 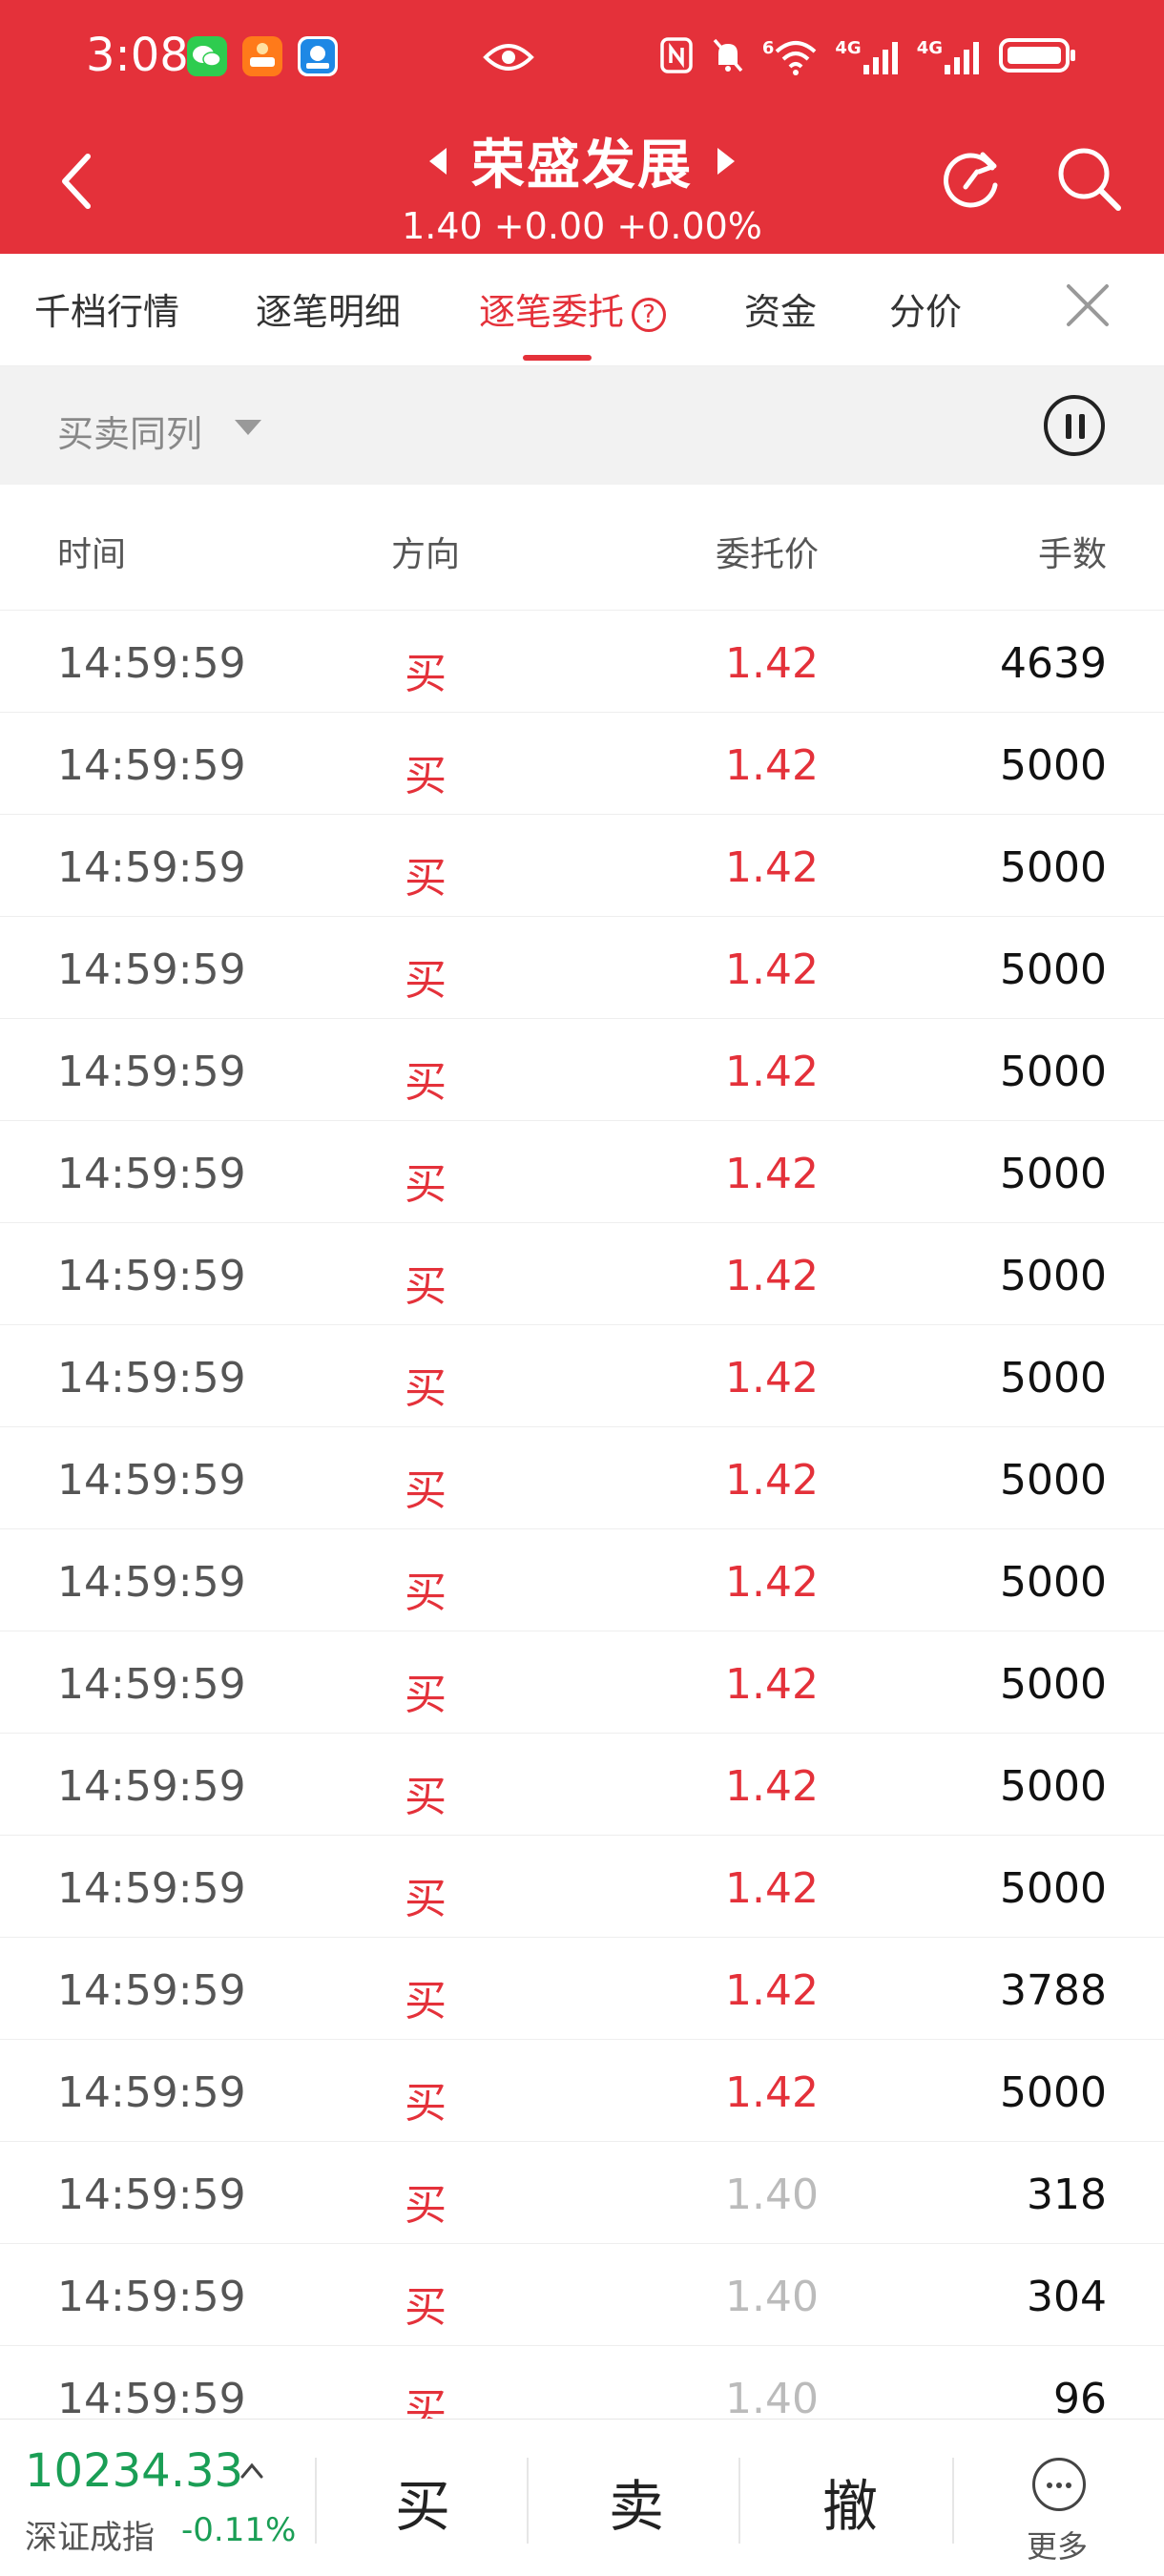 What do you see at coordinates (582, 1989) in the screenshot?
I see `table-row: 14:59:59 买 1.42 3788` at bounding box center [582, 1989].